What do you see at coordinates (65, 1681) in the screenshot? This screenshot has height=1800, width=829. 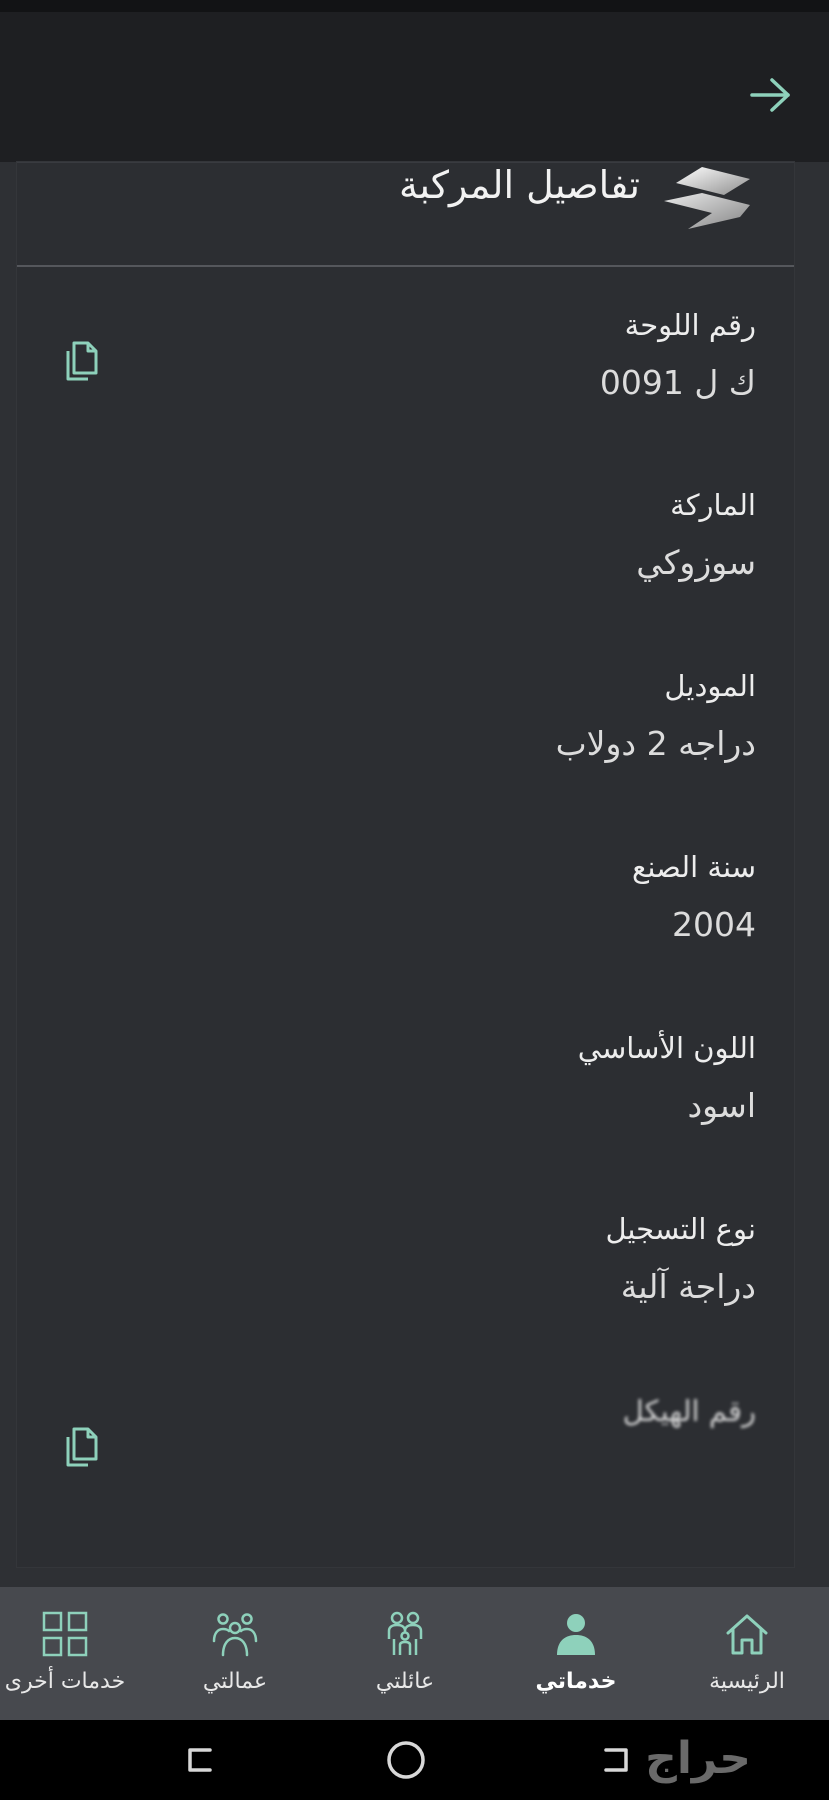 I see `nav-label: خدمات أخرى` at bounding box center [65, 1681].